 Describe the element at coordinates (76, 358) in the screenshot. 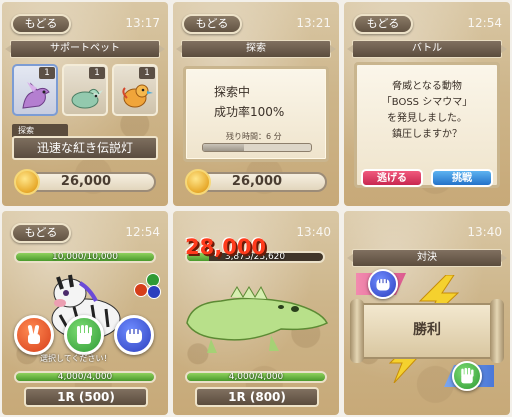

I see `selection-prompt: 選択してください！` at that location.